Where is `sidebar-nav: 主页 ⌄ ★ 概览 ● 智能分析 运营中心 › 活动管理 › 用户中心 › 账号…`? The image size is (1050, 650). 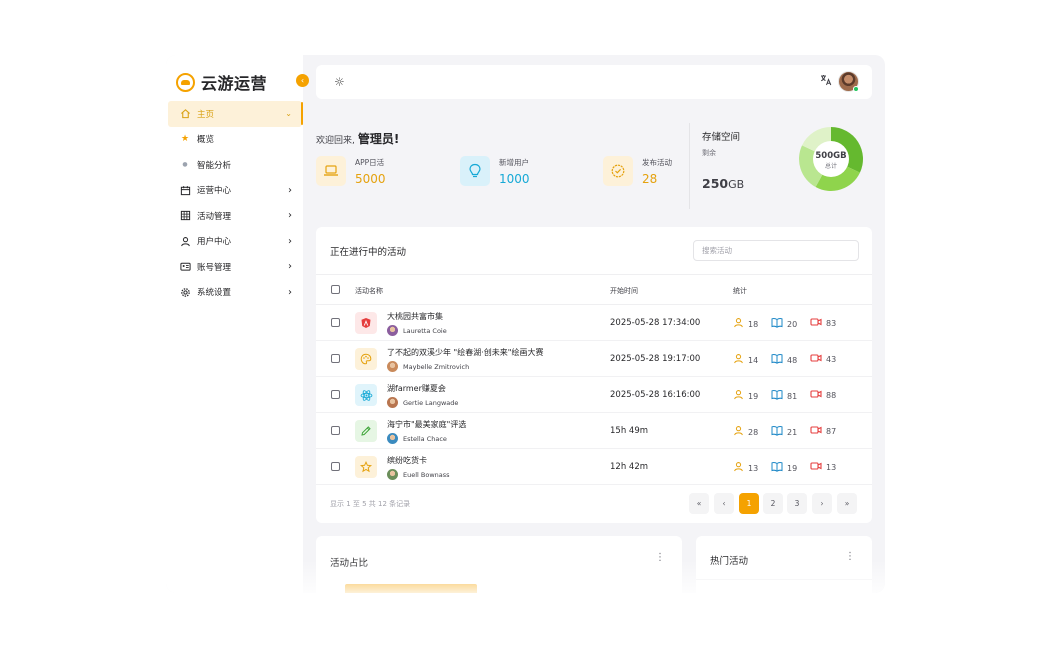
sidebar-nav: 主页 ⌄ ★ 概览 ● 智能分析 运营中心 › 活动管理 › 用户中心 › 账号… is located at coordinates (235, 203).